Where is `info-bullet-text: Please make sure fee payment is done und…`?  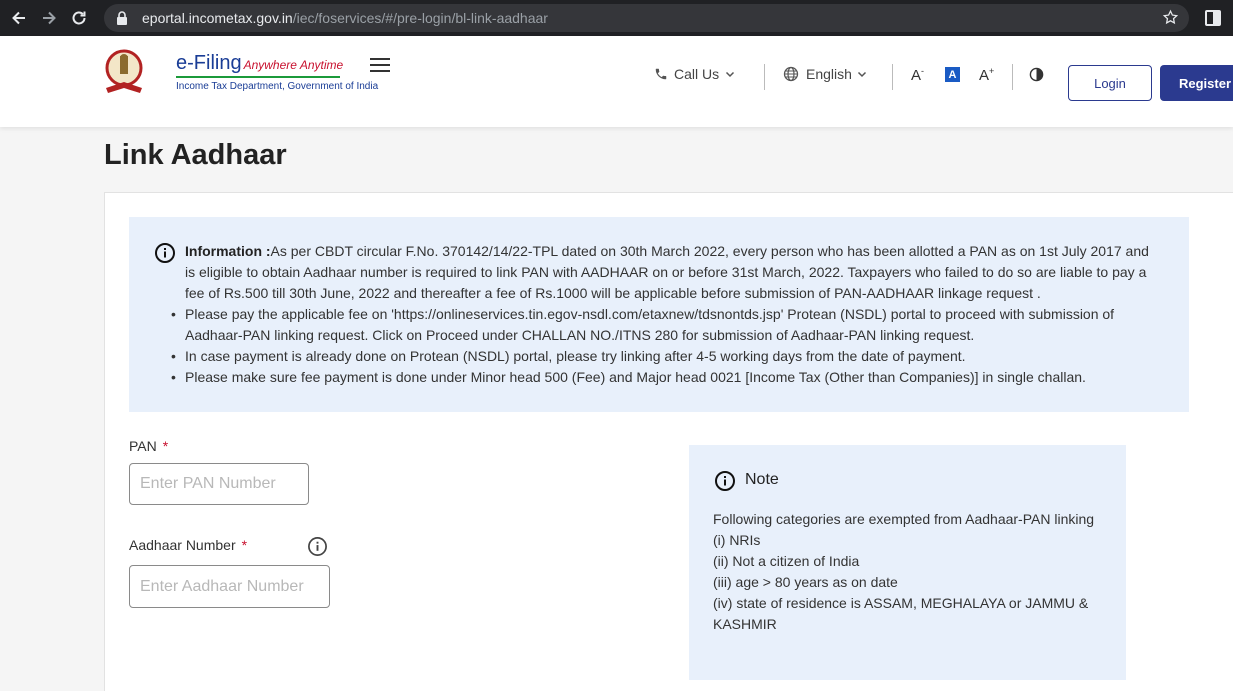 info-bullet-text: Please make sure fee payment is done und… is located at coordinates (635, 377).